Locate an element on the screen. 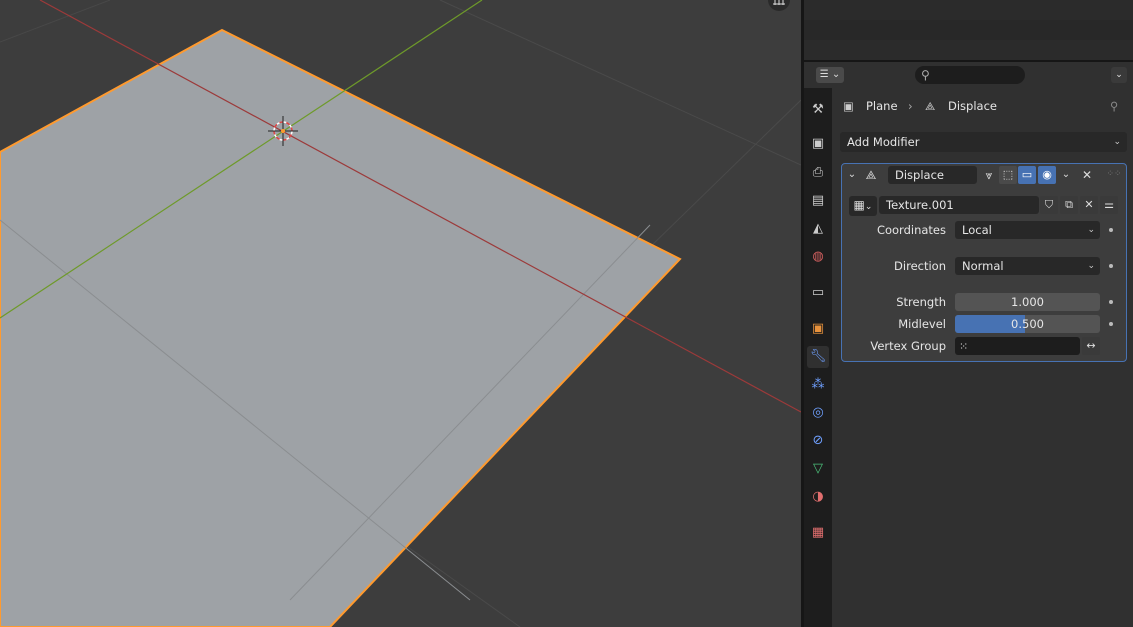  properties-tabs: ⚒ ▣ ⎙ ▤ ◭ ◍ ▭ ▣ 🔧︎ ⁂ ◎ ⊘ ▽ ◑ ▦ is located at coordinates (818, 357).